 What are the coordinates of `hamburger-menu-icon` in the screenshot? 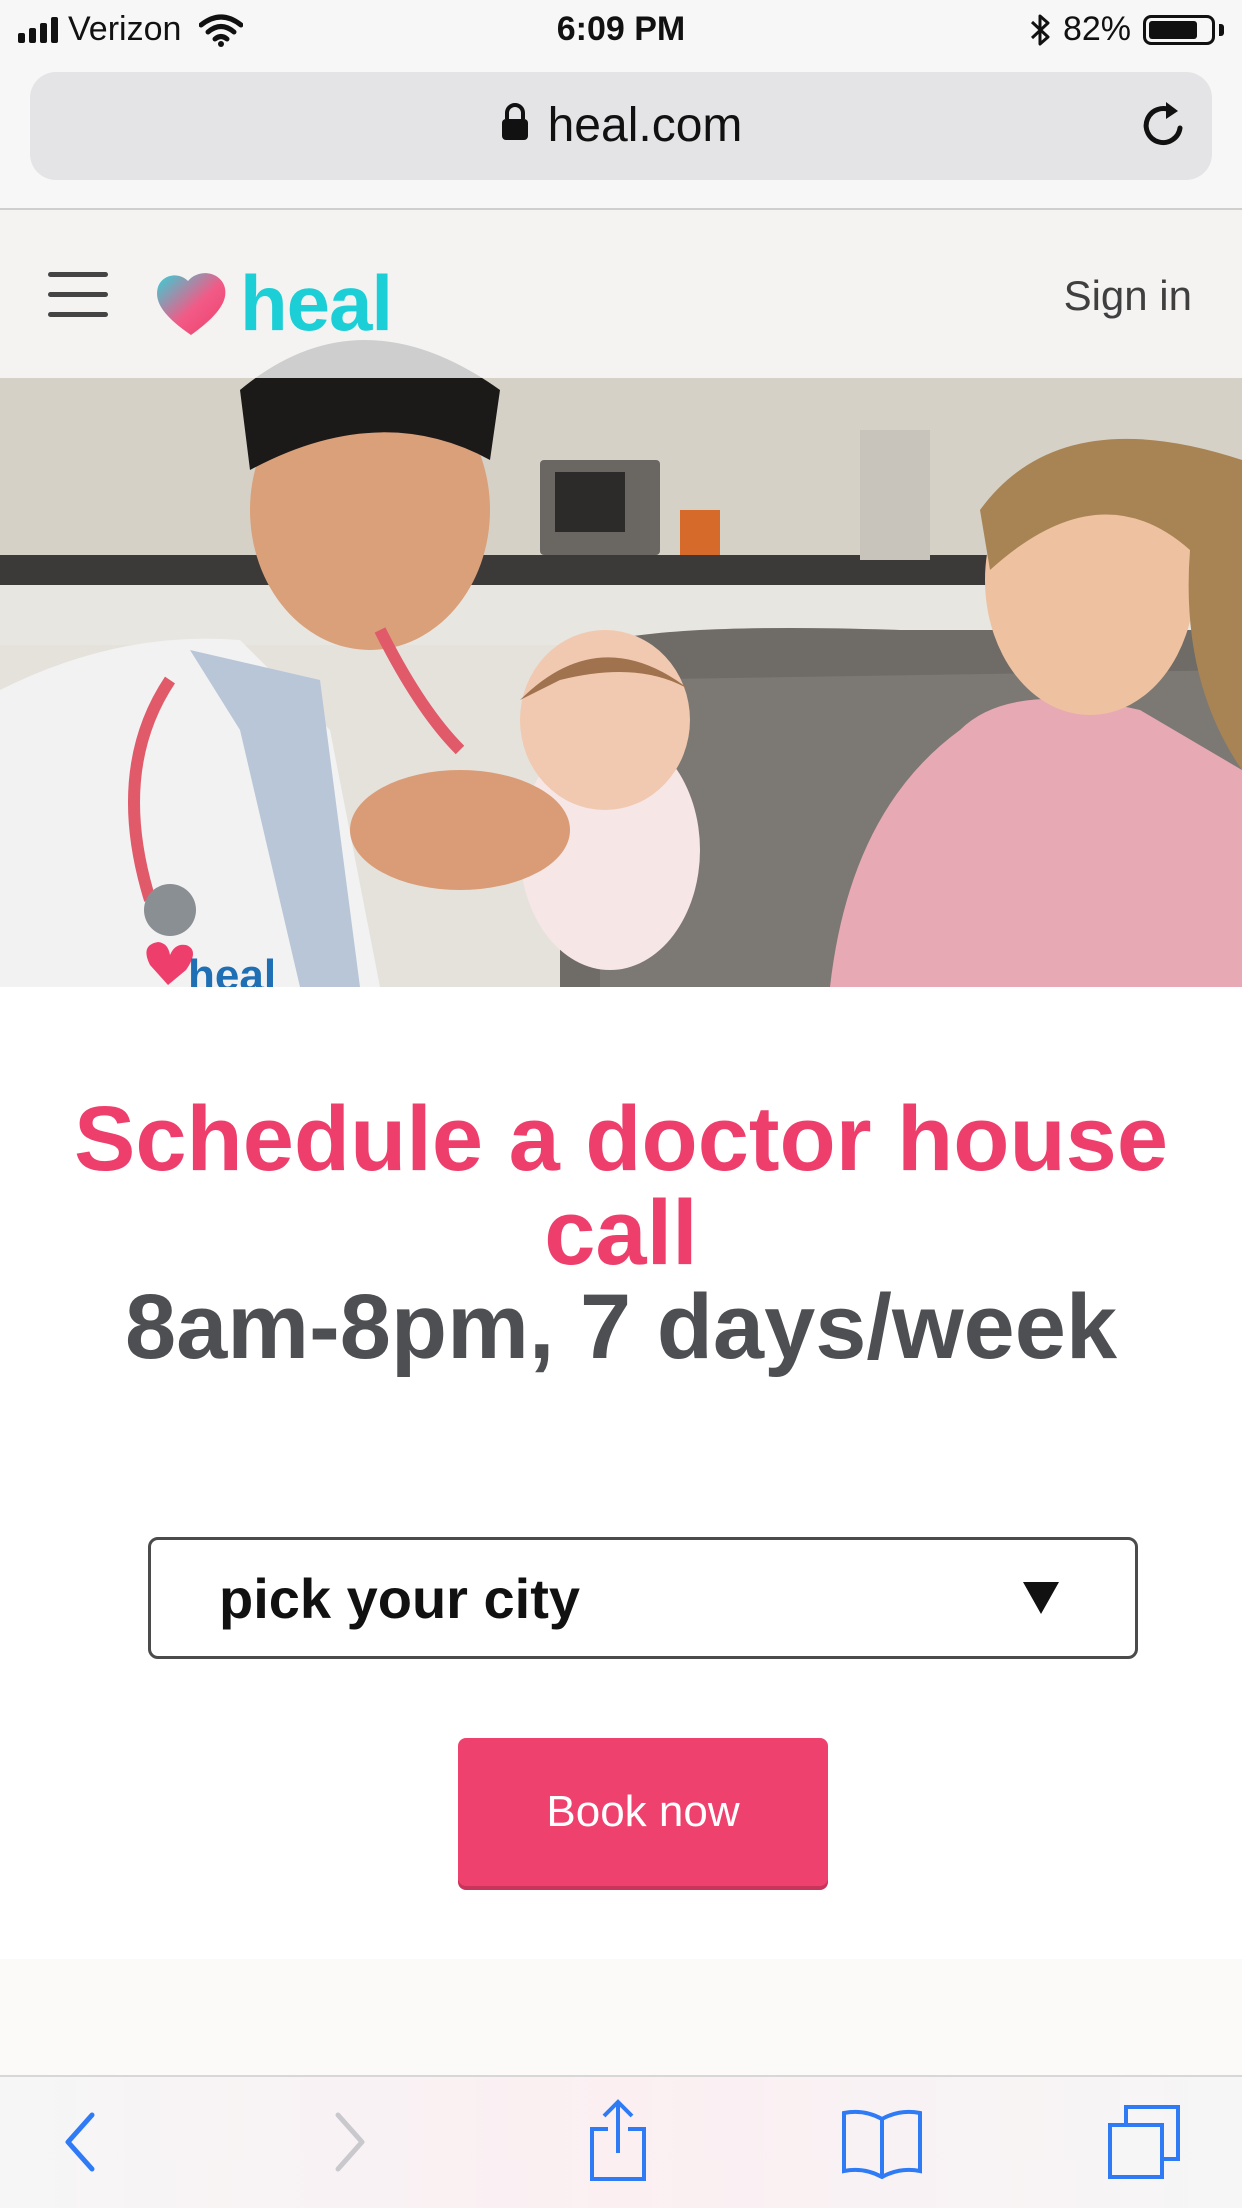 It's located at (78, 295).